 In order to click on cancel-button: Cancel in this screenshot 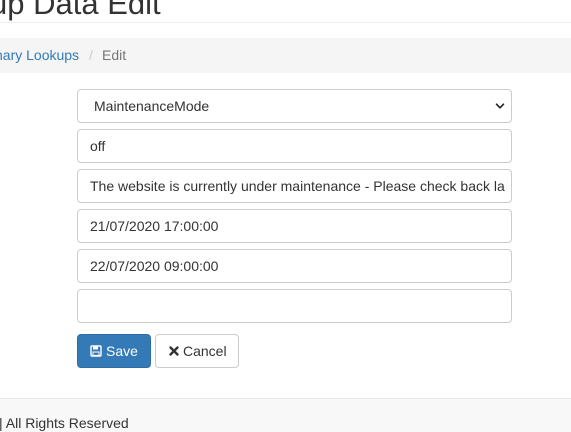, I will do `click(197, 351)`.